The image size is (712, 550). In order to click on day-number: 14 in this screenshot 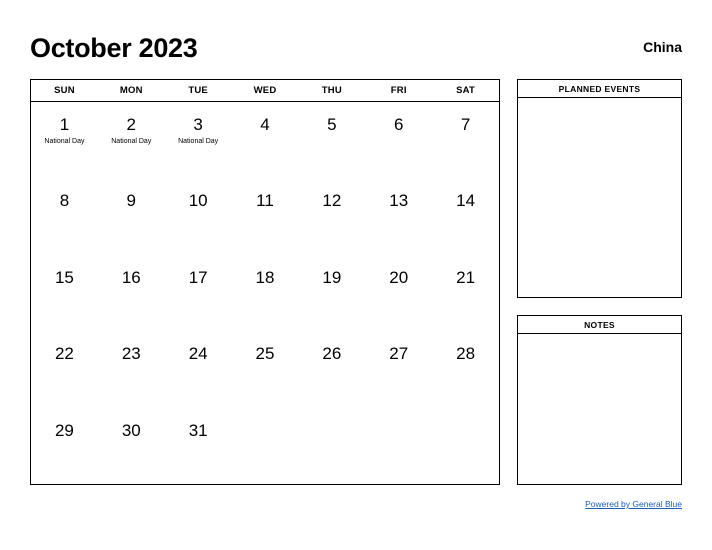, I will do `click(466, 201)`.